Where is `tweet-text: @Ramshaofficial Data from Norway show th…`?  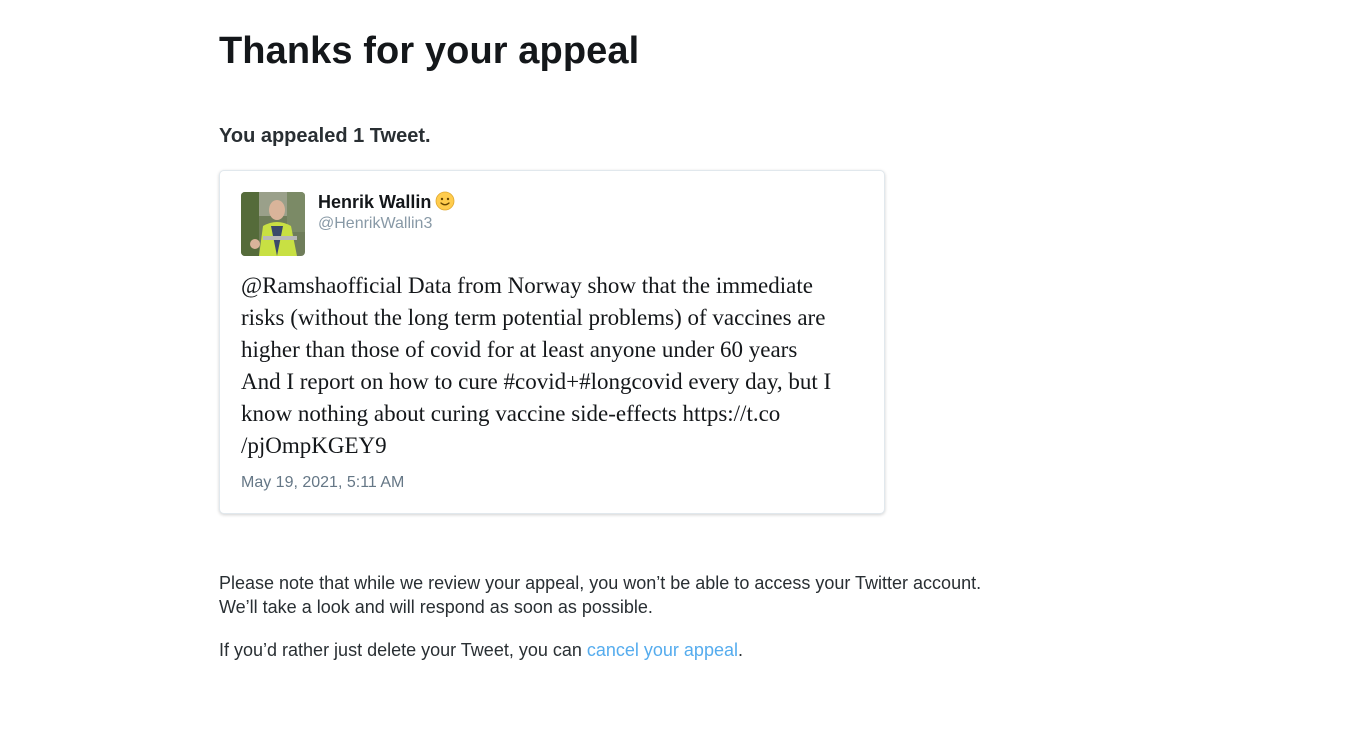
tweet-text: @Ramshaofficial Data from Norway show th… is located at coordinates (556, 366).